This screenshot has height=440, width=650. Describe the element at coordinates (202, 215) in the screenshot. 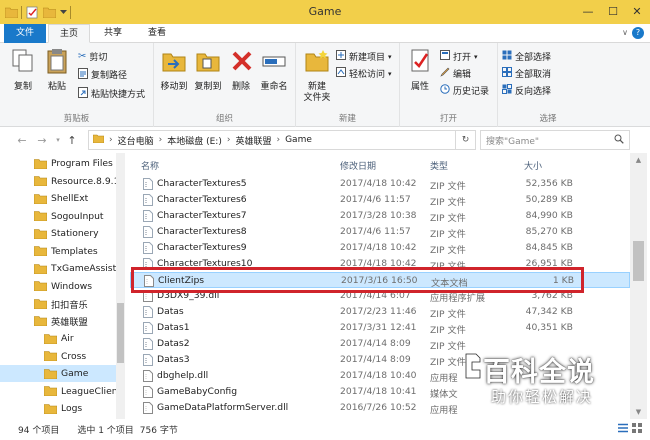

I see `file-name: CharacterTextures7` at that location.